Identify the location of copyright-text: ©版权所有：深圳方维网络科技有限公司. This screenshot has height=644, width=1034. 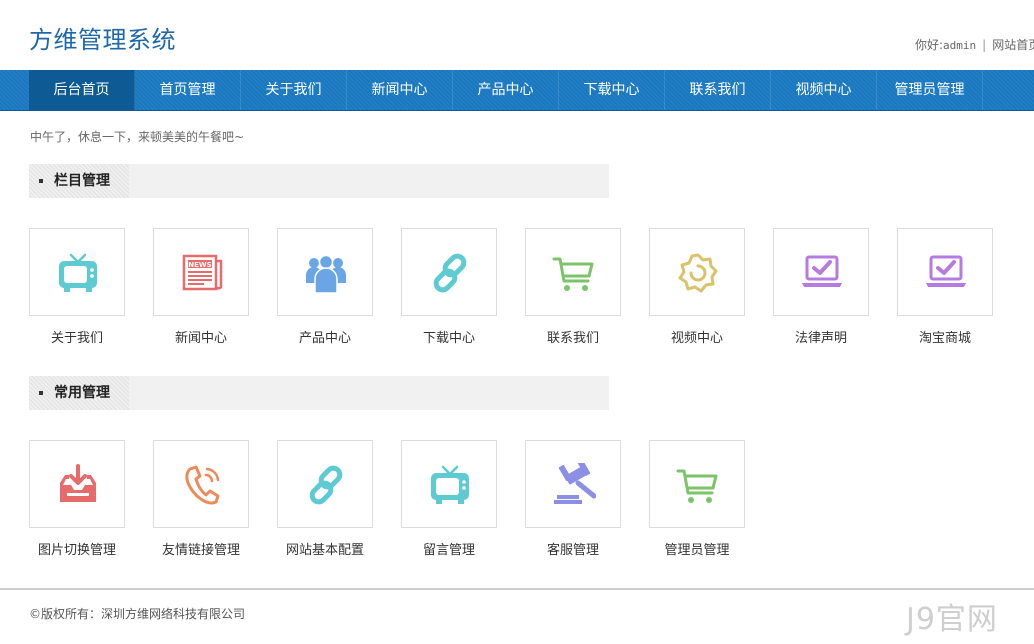
(137, 614).